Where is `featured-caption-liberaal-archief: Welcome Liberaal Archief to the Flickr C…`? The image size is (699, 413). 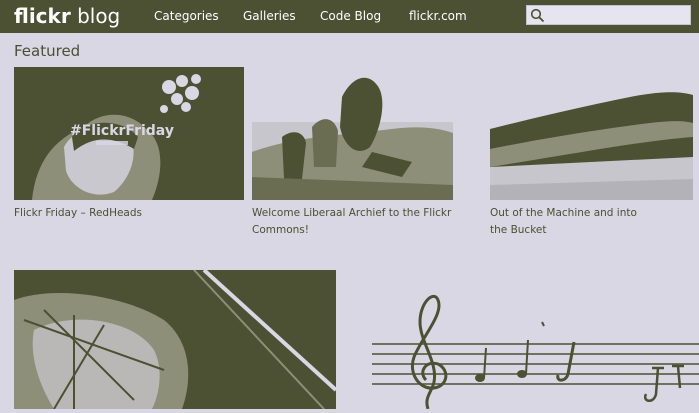
featured-caption-liberaal-archief: Welcome Liberaal Archief to the Flickr C… is located at coordinates (354, 222).